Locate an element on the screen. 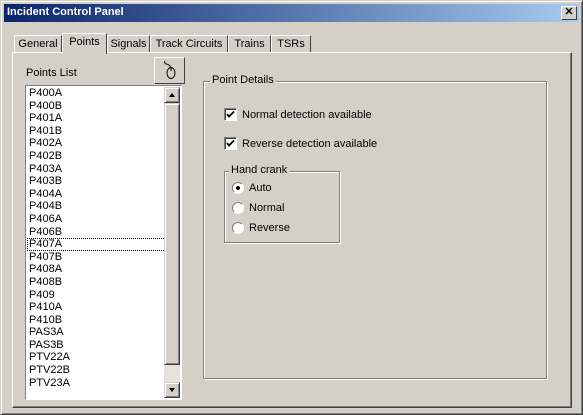 This screenshot has height=415, width=583. list-item: PTV22B is located at coordinates (96, 370).